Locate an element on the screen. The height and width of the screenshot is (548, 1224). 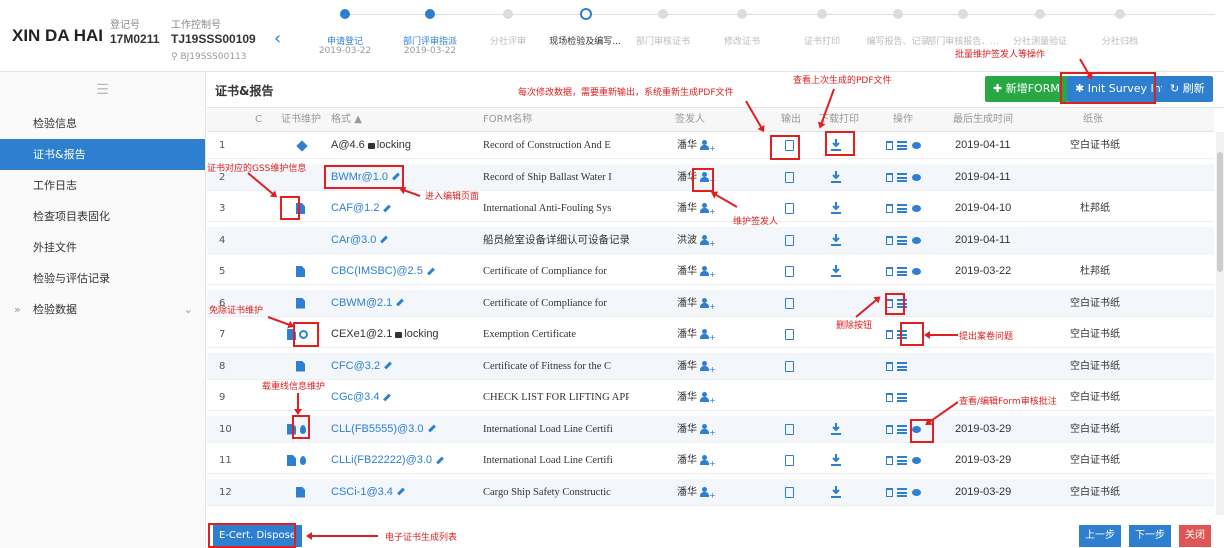
format-cell: CLL(FB5555)@3.0 is located at coordinates (401, 429).